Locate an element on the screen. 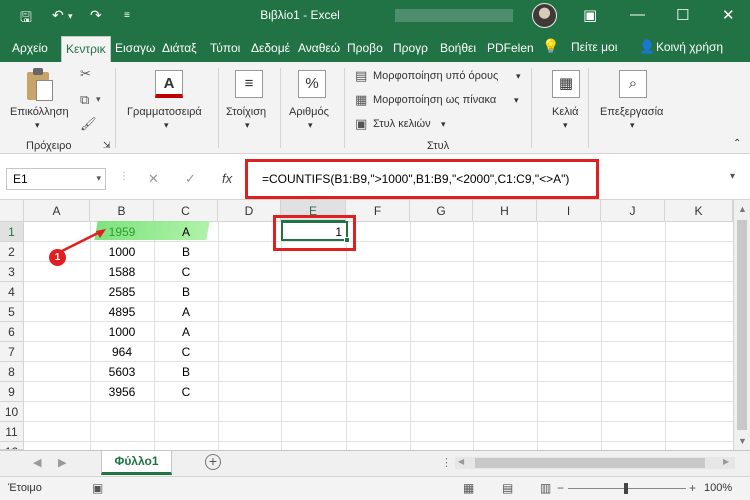  row-header-12: 12 is located at coordinates (12, 446).